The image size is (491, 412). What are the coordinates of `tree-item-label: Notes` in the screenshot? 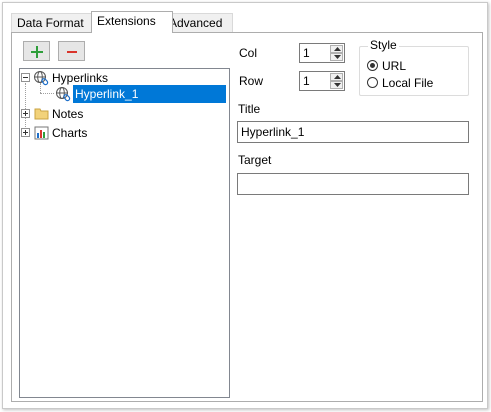 It's located at (68, 114).